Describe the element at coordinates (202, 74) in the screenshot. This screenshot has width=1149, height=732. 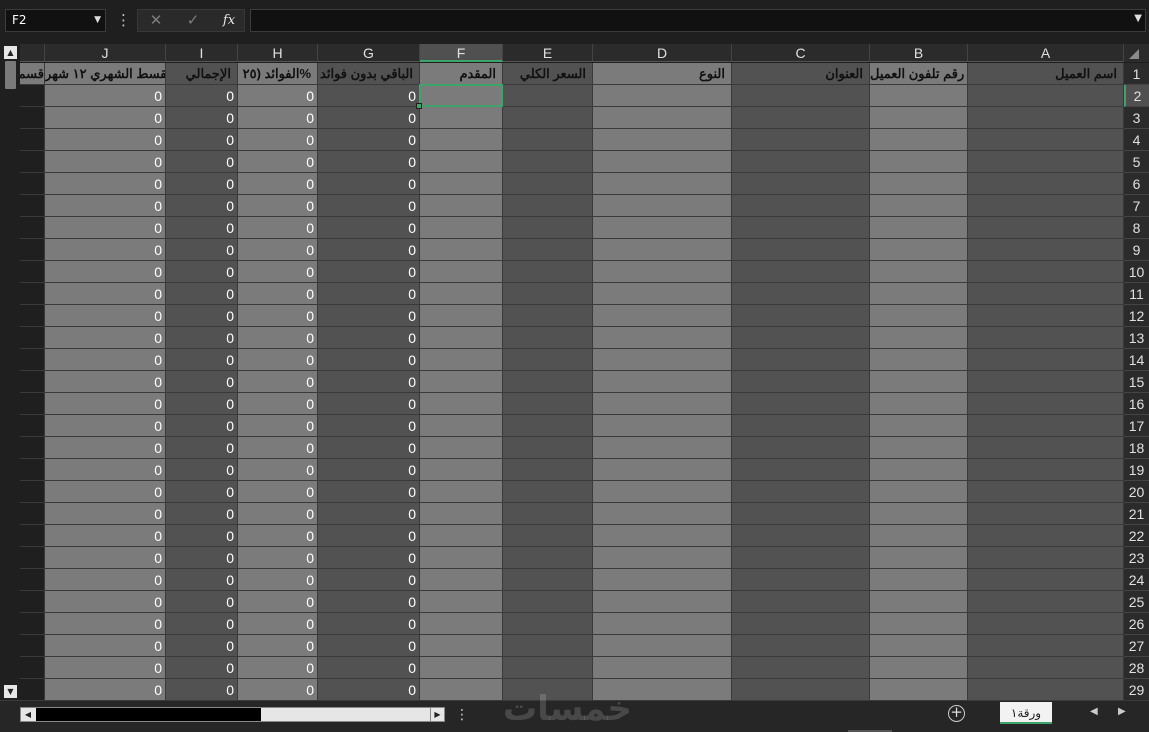
I see `header-cell-i: الإجمالي` at that location.